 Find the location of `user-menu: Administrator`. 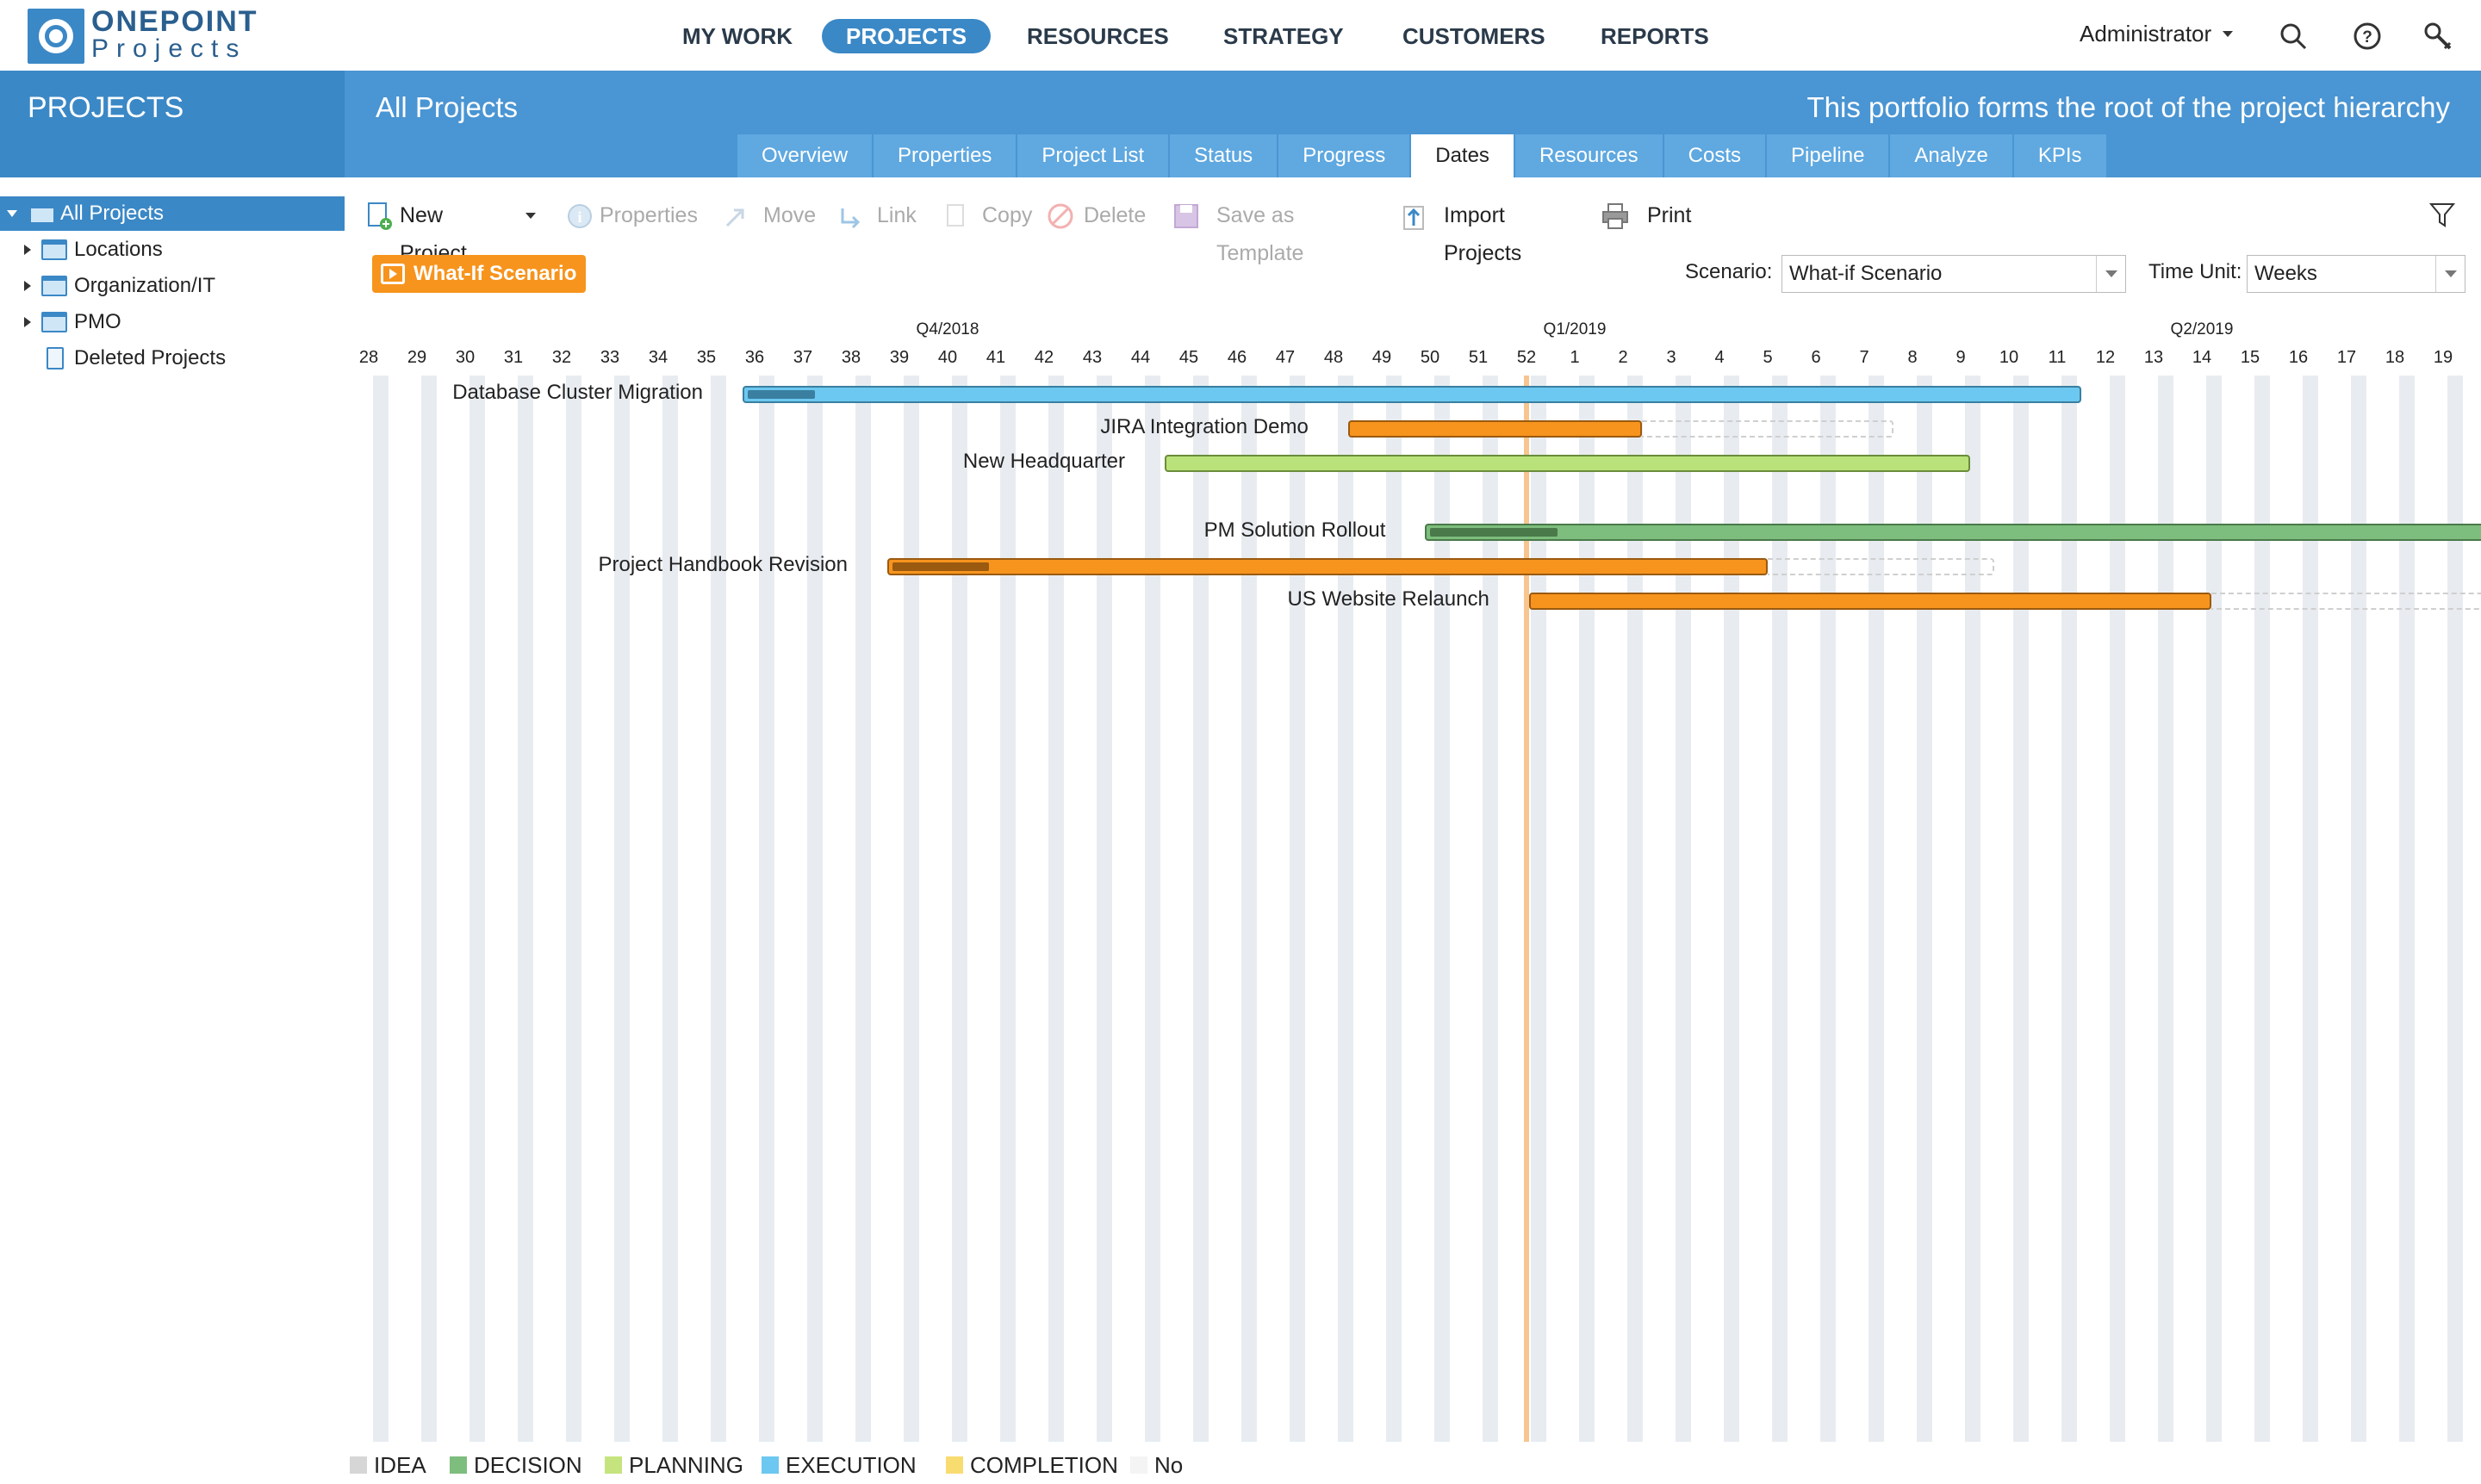

user-menu: Administrator is located at coordinates (2145, 34).